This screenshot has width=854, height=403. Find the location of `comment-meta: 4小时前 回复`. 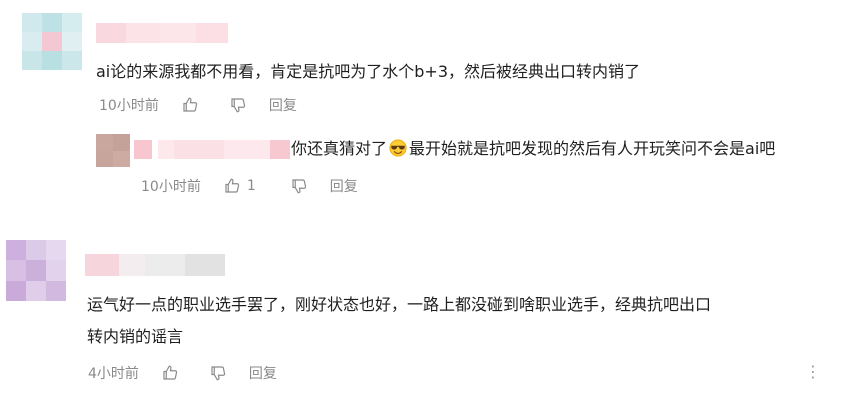

comment-meta: 4小时前 回复 is located at coordinates (182, 373).